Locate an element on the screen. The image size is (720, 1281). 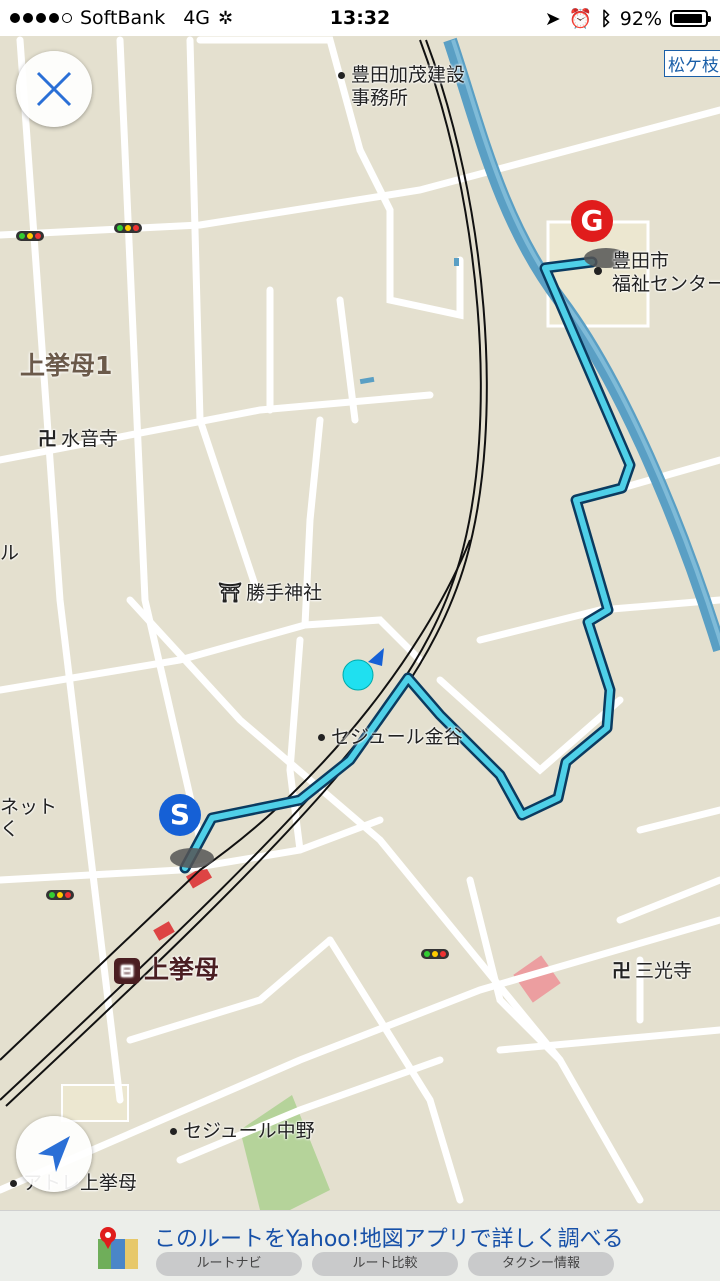
battery-icon is located at coordinates (690, 18).